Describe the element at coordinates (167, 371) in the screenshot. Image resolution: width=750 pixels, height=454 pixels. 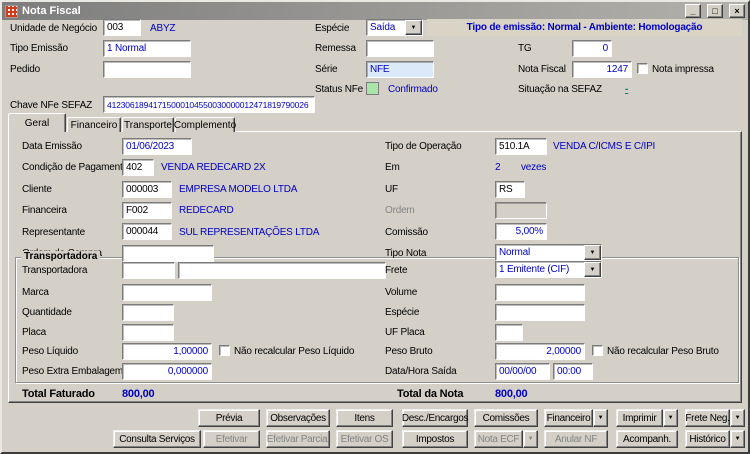
I see `peso-extra-field: 0,000000` at that location.